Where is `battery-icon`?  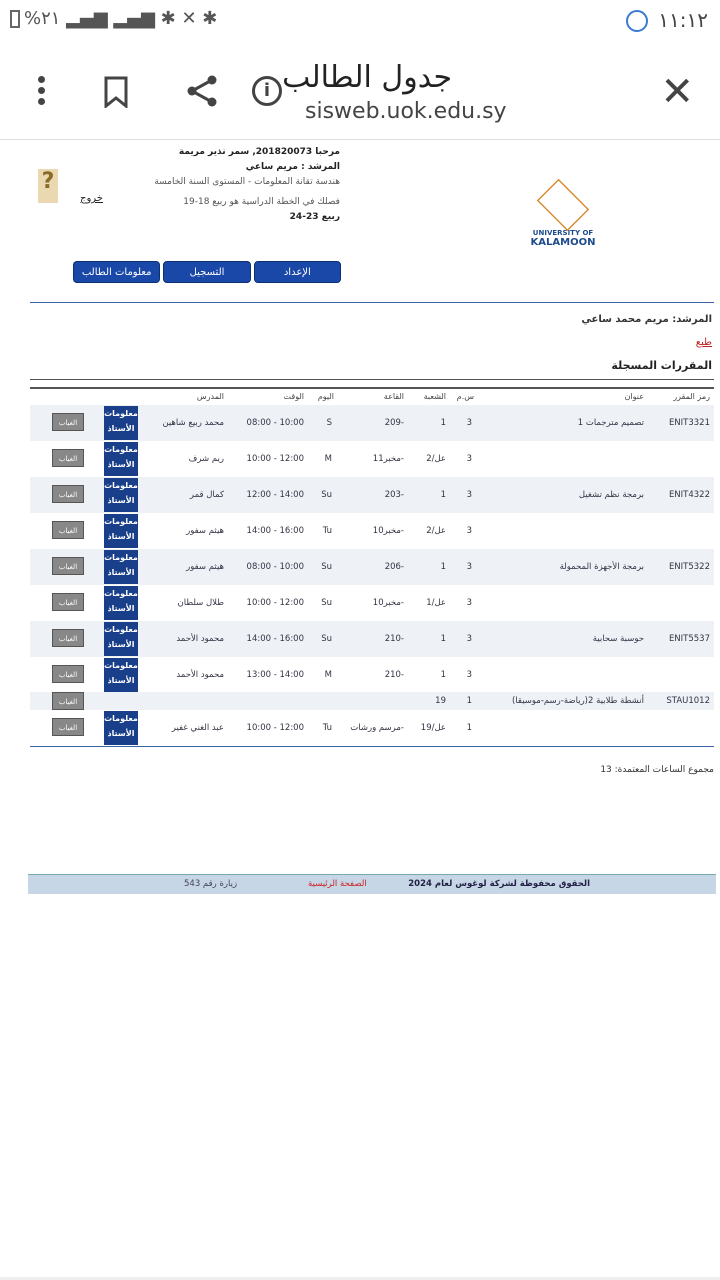
battery-icon is located at coordinates (15, 19).